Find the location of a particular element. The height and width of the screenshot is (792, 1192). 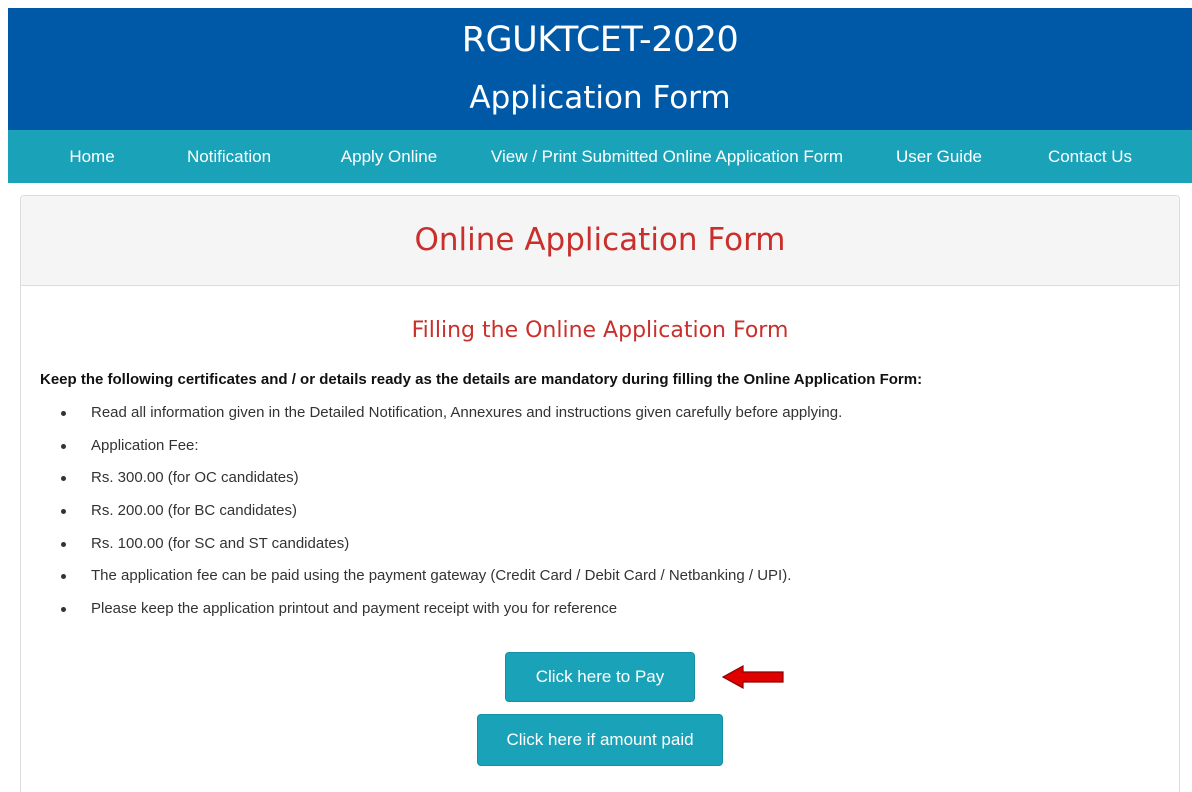

site-title: RGUKTCET-2020 is located at coordinates (600, 40).